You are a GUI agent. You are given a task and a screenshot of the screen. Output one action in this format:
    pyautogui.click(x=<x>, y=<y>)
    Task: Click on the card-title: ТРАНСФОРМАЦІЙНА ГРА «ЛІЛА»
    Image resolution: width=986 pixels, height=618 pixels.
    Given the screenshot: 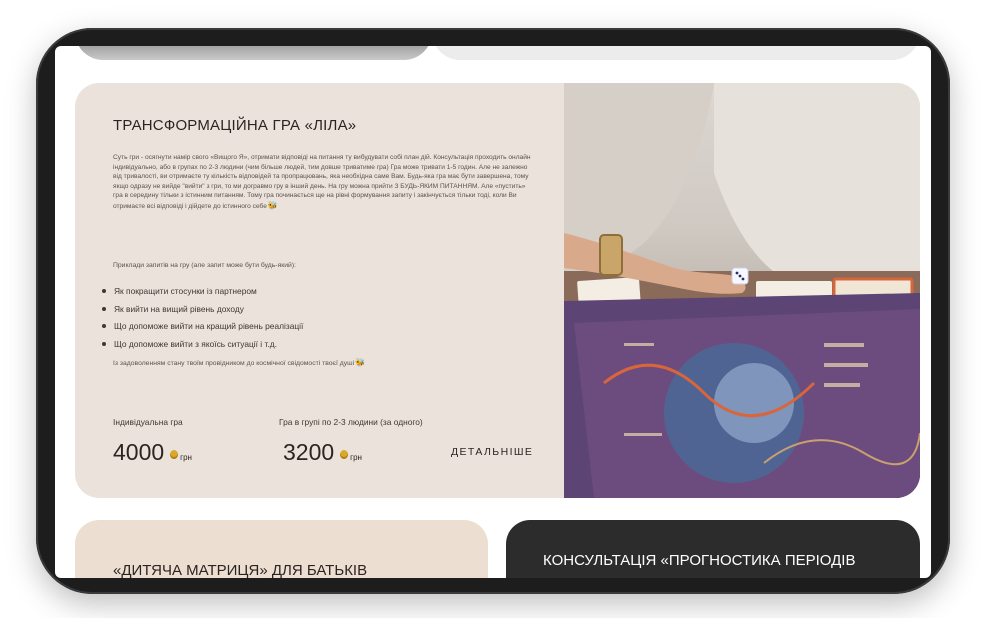 What is the action you would take?
    pyautogui.click(x=235, y=125)
    